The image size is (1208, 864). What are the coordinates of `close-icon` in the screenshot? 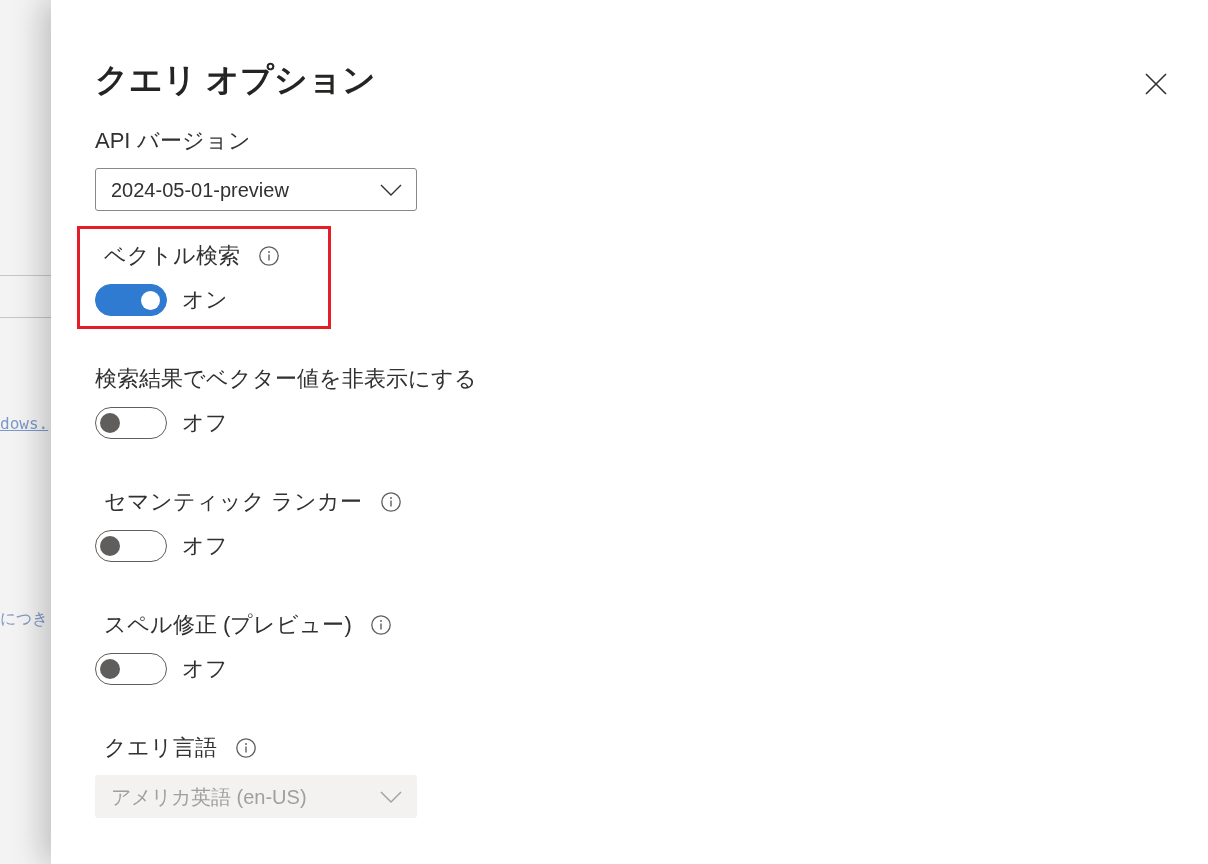 It's located at (1156, 84).